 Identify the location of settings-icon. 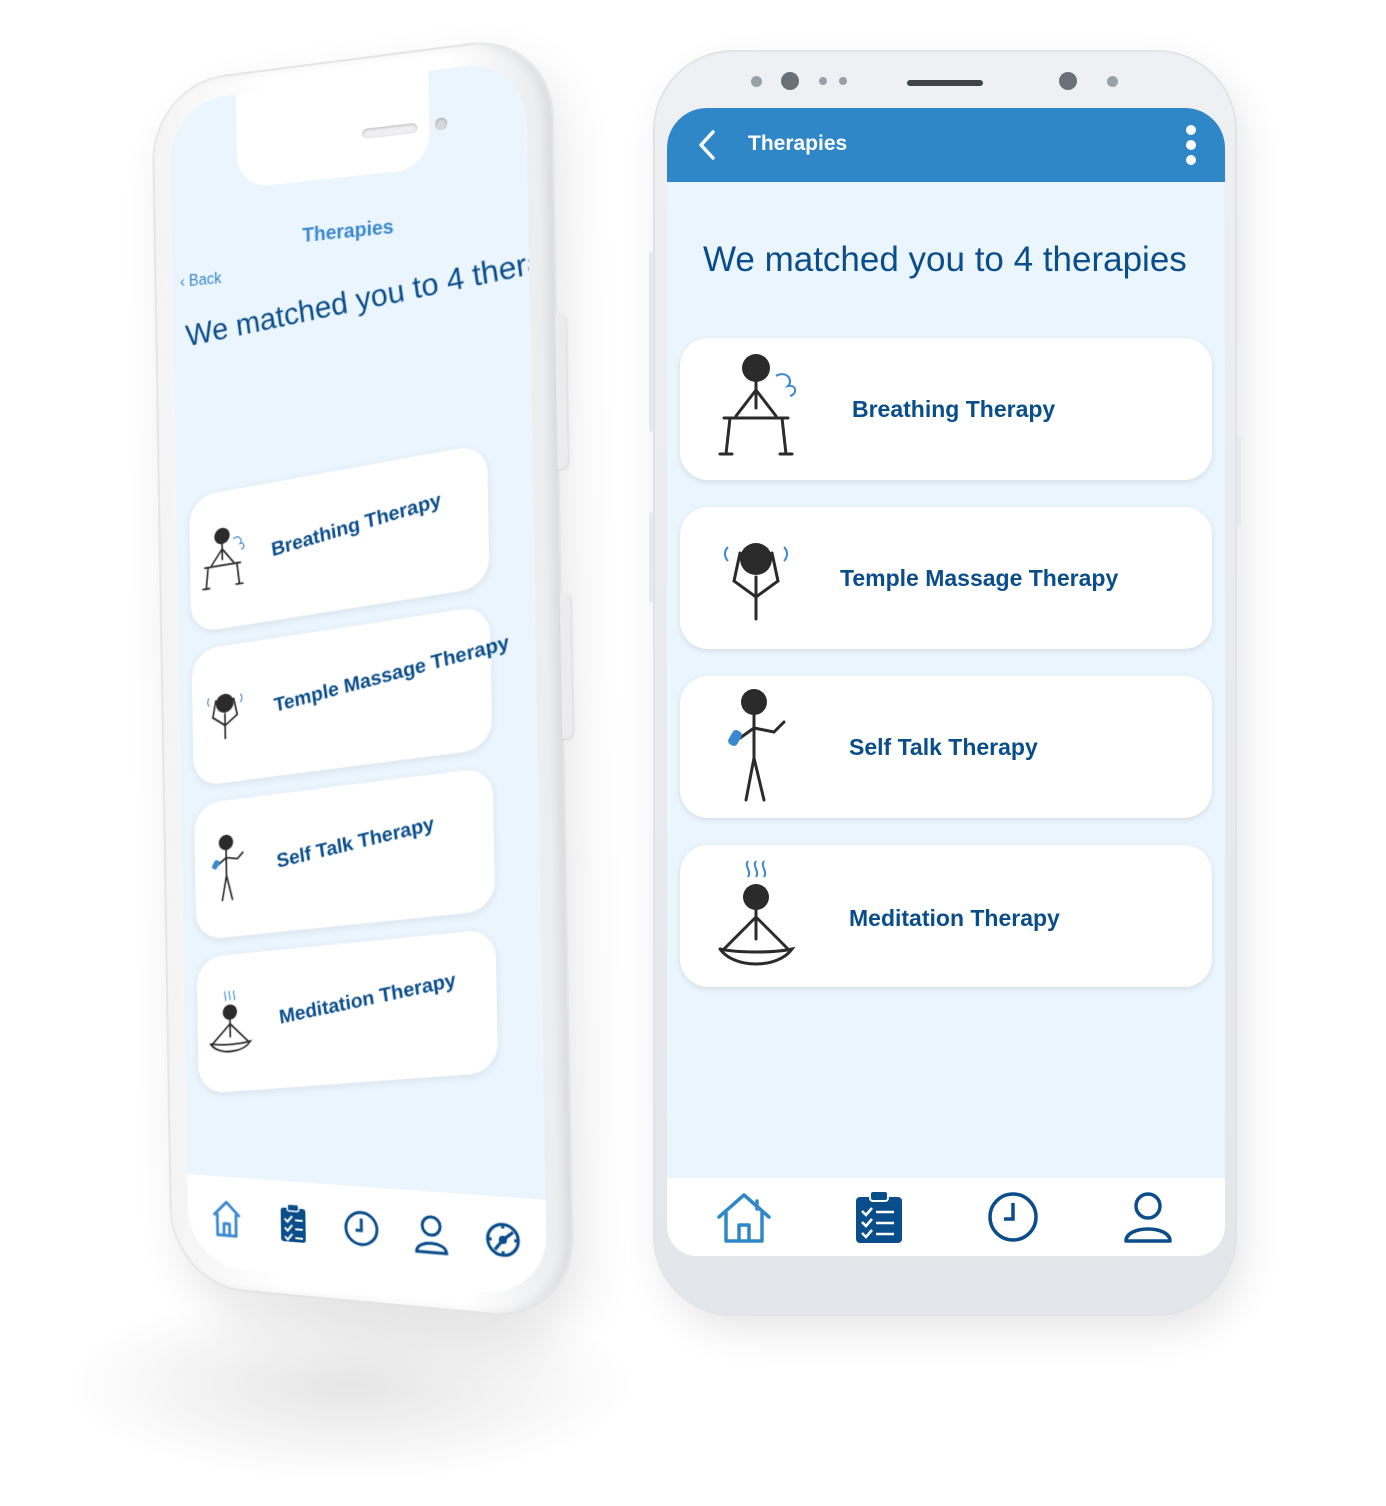
(504, 1240).